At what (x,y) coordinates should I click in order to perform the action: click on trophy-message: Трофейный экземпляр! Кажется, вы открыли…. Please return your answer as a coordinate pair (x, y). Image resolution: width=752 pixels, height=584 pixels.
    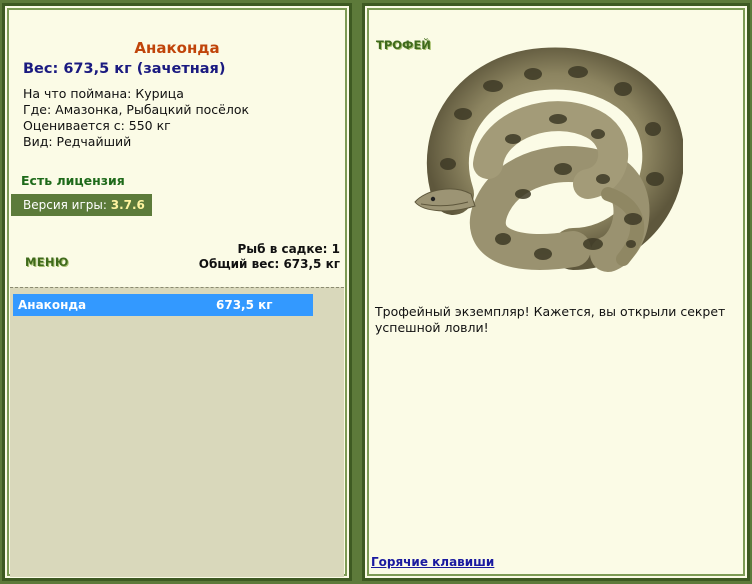
    Looking at the image, I should click on (550, 319).